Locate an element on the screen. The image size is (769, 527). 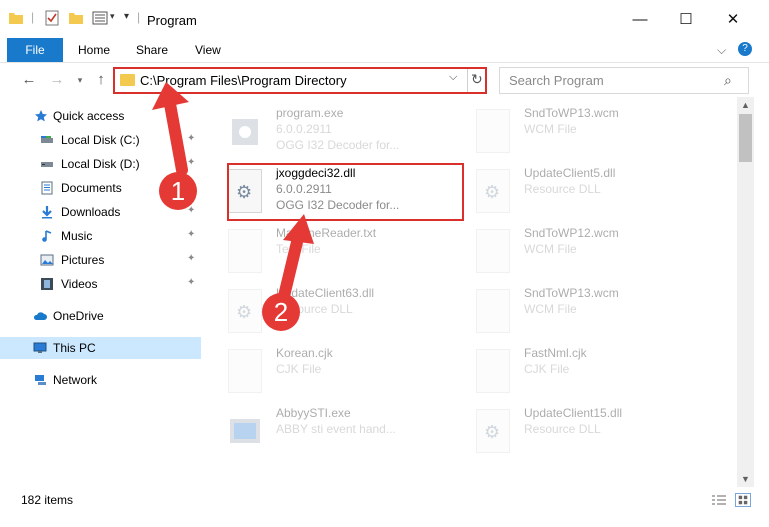
arrow-one is located at coordinates (170, 129).